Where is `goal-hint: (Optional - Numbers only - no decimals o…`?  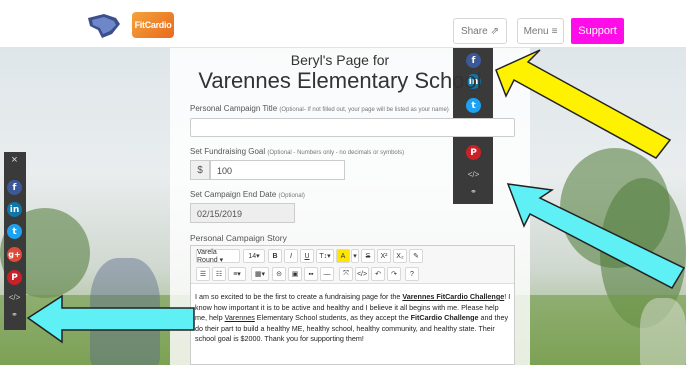
goal-hint: (Optional - Numbers only - no decimals o… is located at coordinates (336, 153).